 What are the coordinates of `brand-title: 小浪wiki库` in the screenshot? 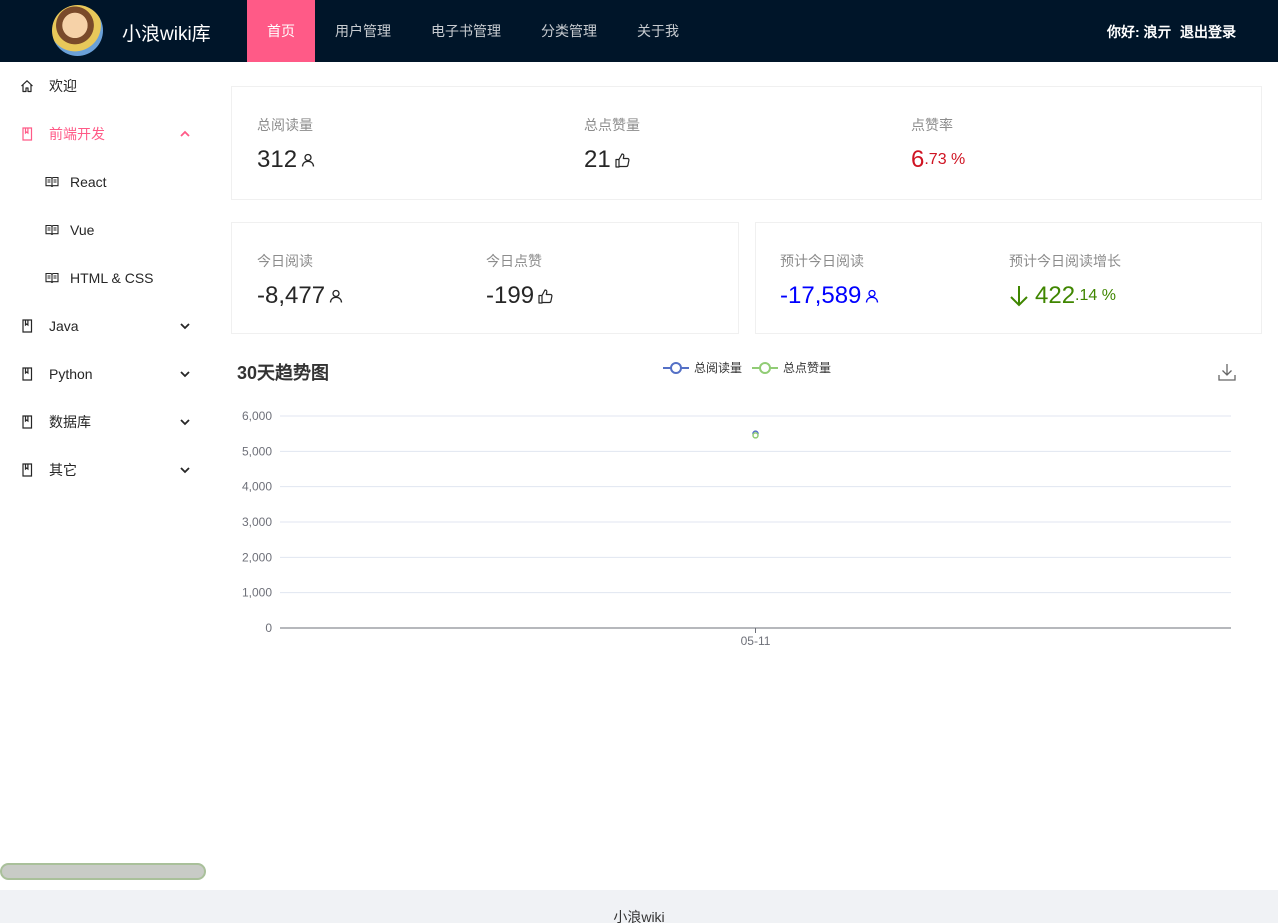 It's located at (166, 34).